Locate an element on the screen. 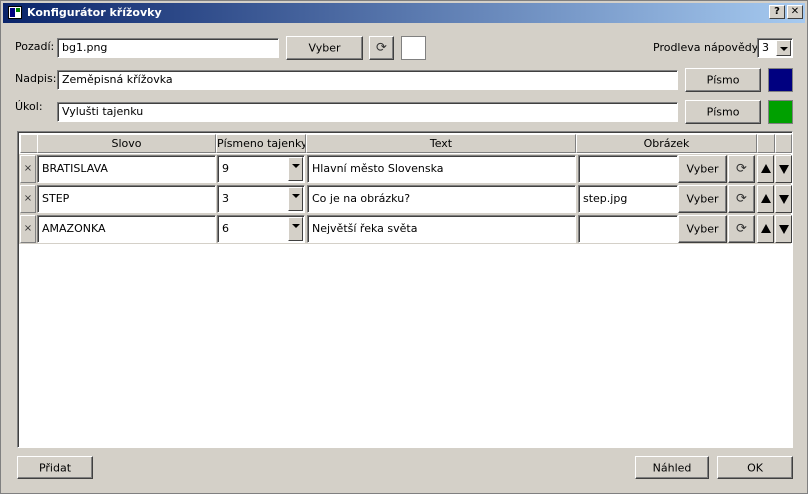 This screenshot has width=808, height=494. letter-select: 3 is located at coordinates (261, 199).